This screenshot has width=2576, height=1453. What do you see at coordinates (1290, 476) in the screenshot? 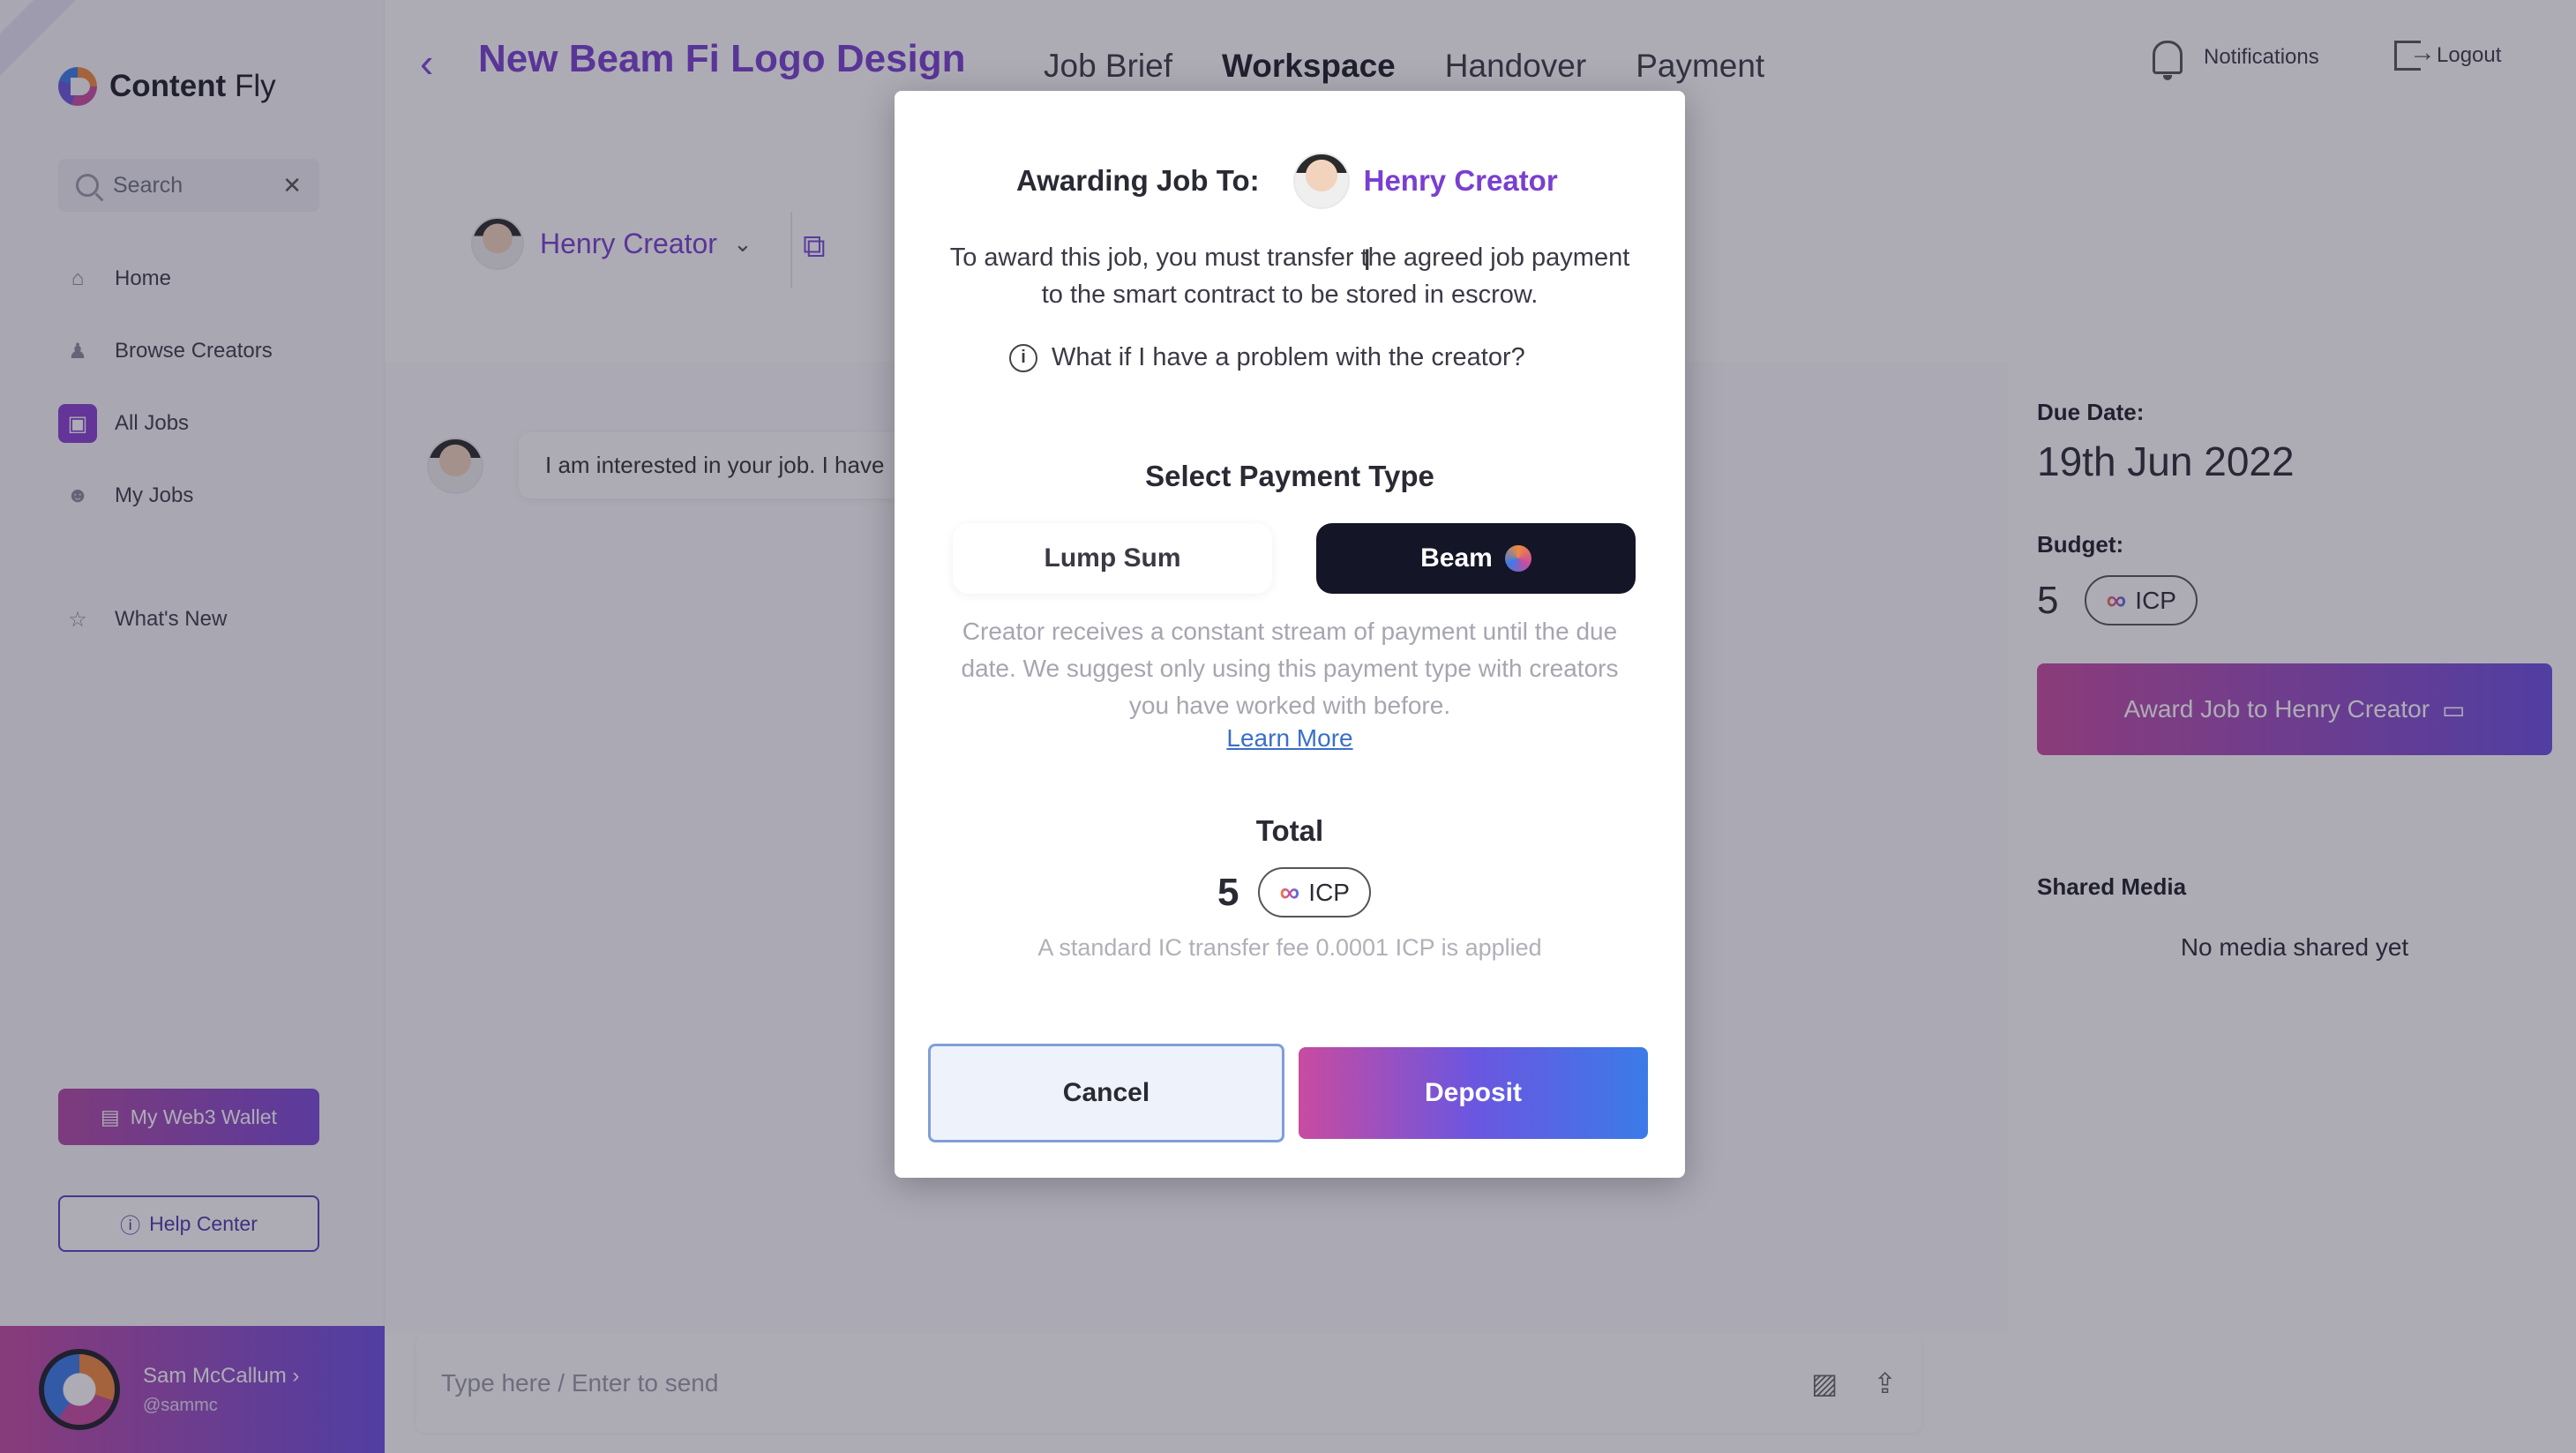
I see `payment-type-heading: Select Payment Type` at bounding box center [1290, 476].